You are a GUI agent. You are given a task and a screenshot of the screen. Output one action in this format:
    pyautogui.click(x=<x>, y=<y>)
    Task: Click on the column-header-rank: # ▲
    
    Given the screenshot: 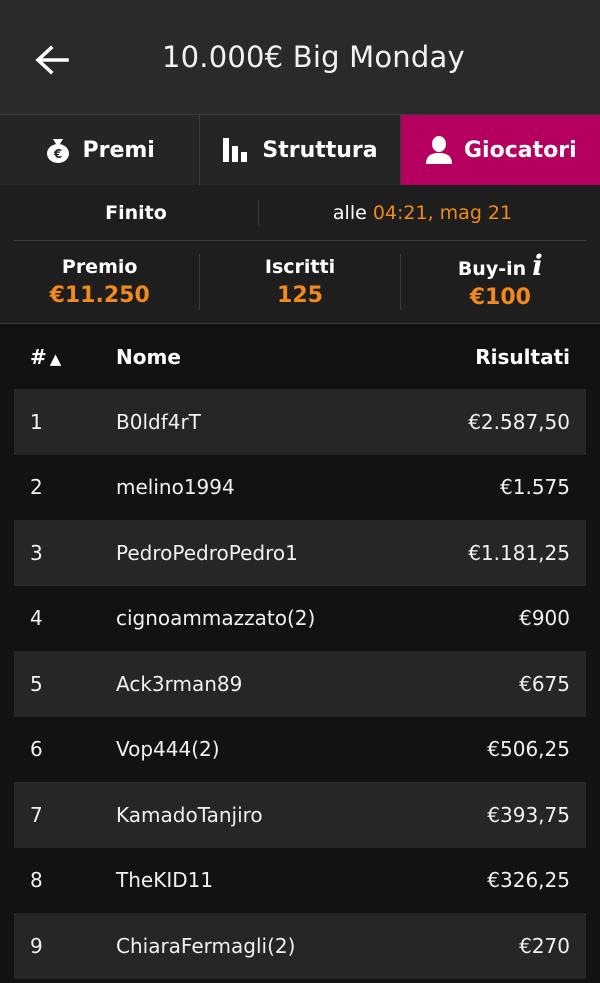 What is the action you would take?
    pyautogui.click(x=73, y=357)
    